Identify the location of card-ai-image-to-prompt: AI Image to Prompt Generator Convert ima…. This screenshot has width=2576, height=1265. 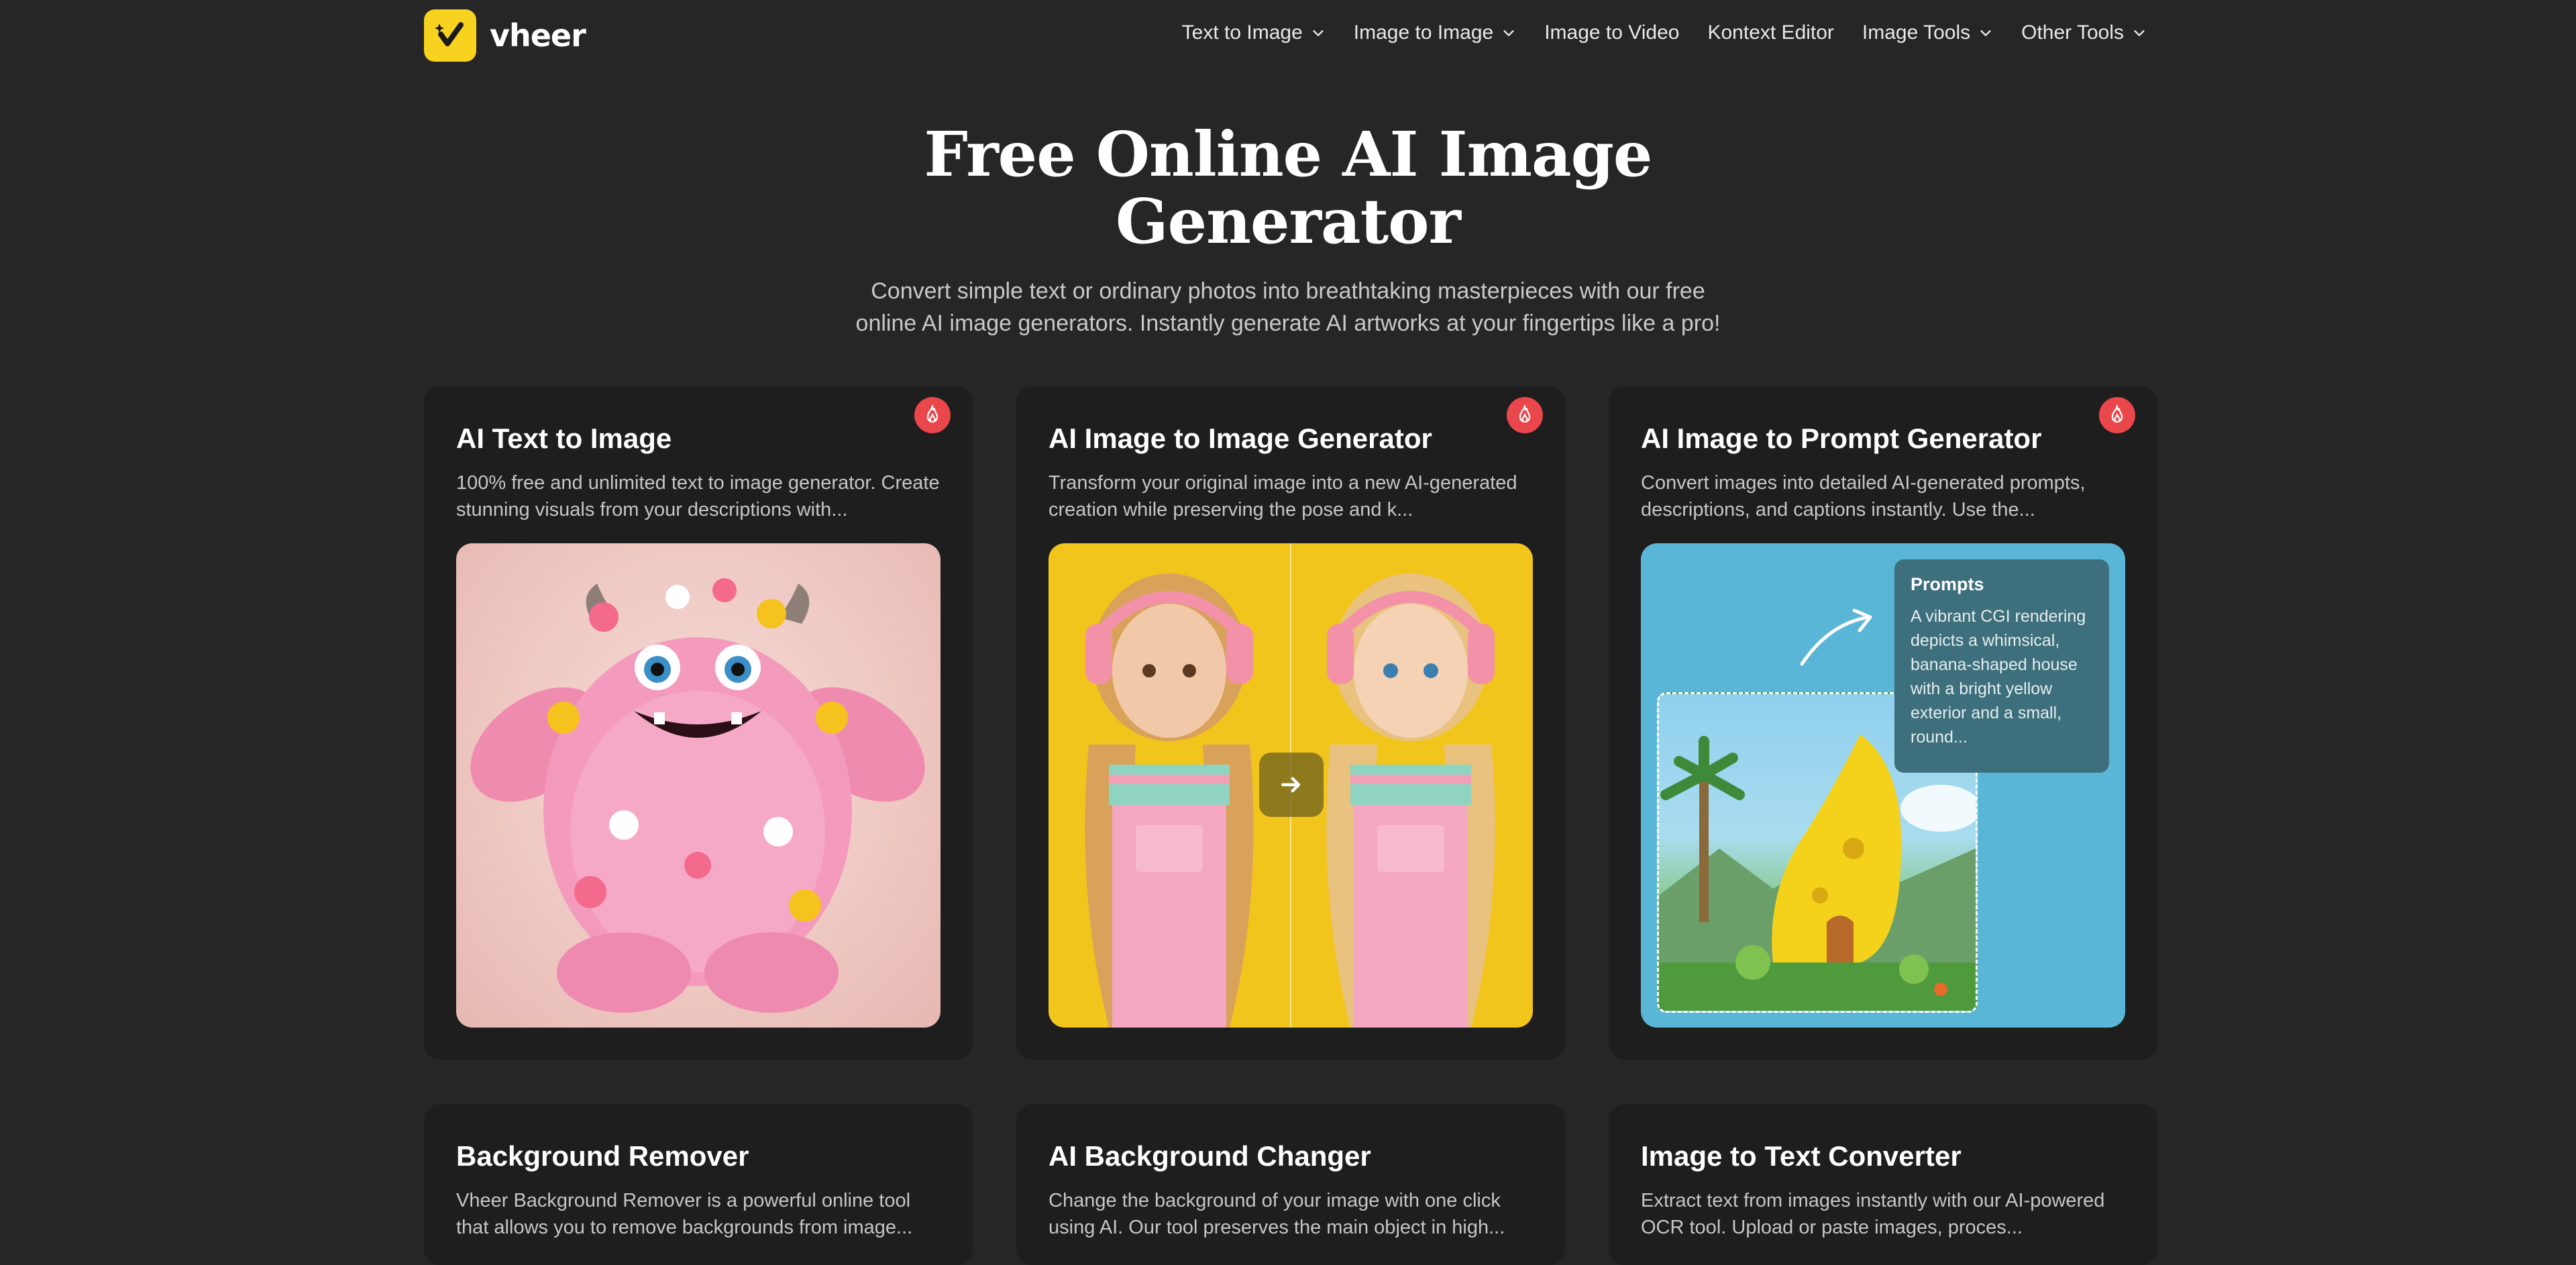
(1883, 723).